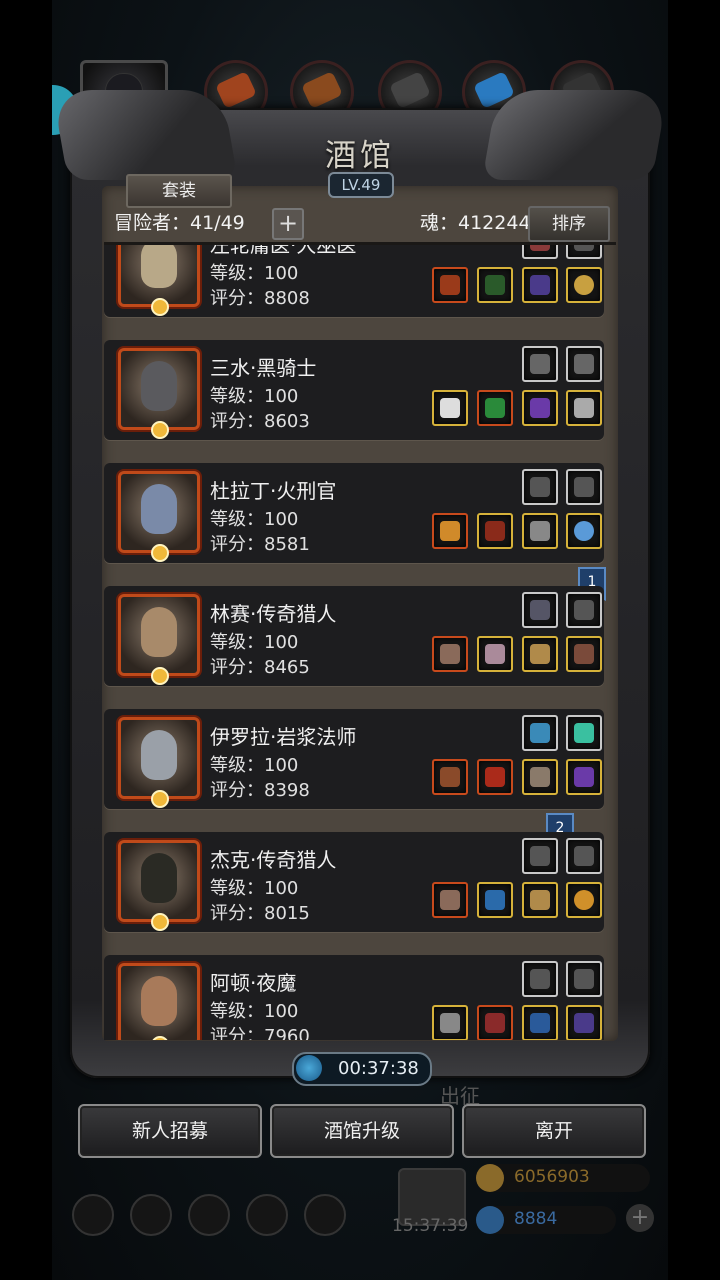 The width and height of the screenshot is (720, 1280). Describe the element at coordinates (309, 1068) in the screenshot. I see `clock-icon` at that location.